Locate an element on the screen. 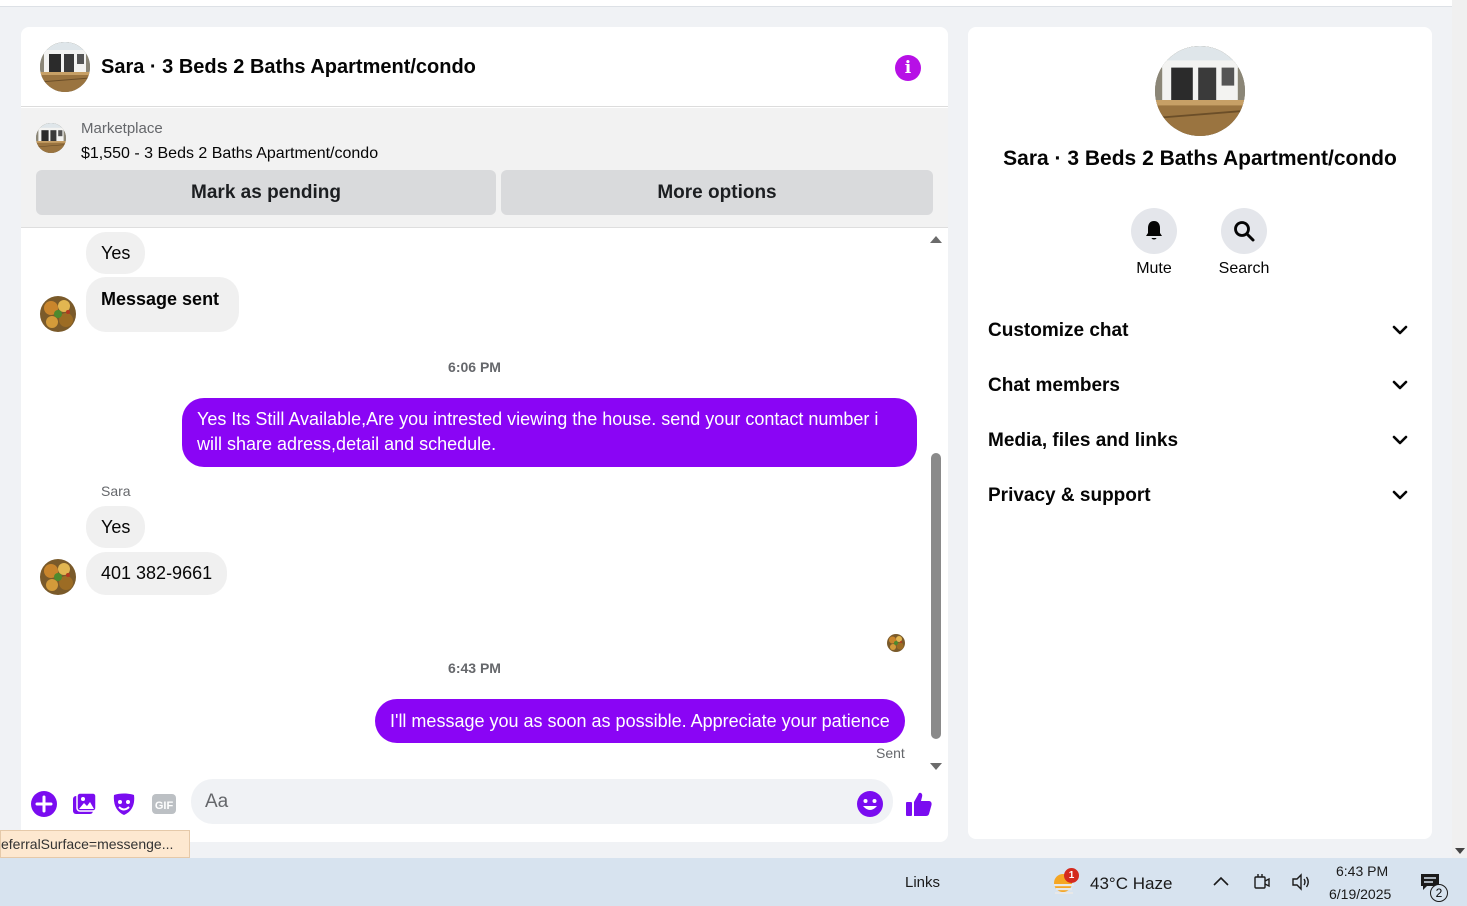 Image resolution: width=1467 pixels, height=906 pixels. page-scrollbar is located at coordinates (1459, 429).